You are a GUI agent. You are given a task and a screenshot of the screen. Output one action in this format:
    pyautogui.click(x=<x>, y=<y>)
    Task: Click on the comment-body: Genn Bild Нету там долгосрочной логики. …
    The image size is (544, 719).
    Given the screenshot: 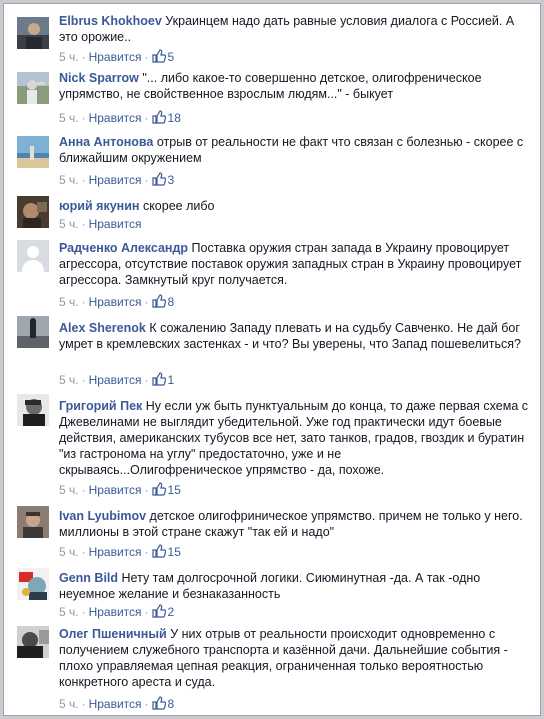 What is the action you would take?
    pyautogui.click(x=293, y=586)
    